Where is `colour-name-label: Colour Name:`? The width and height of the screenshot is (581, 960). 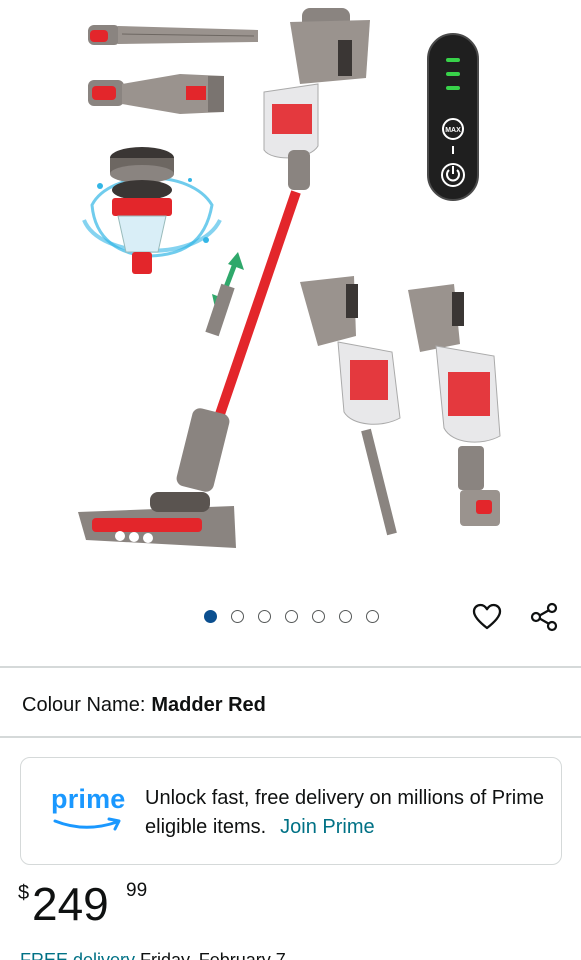 colour-name-label: Colour Name: is located at coordinates (84, 705).